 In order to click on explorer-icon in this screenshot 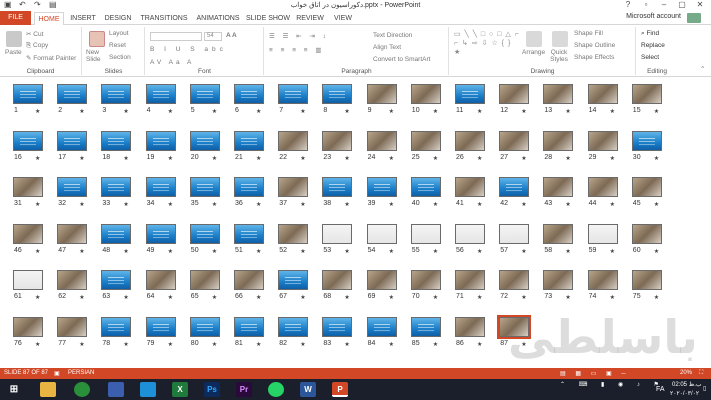, I will do `click(48, 389)`.